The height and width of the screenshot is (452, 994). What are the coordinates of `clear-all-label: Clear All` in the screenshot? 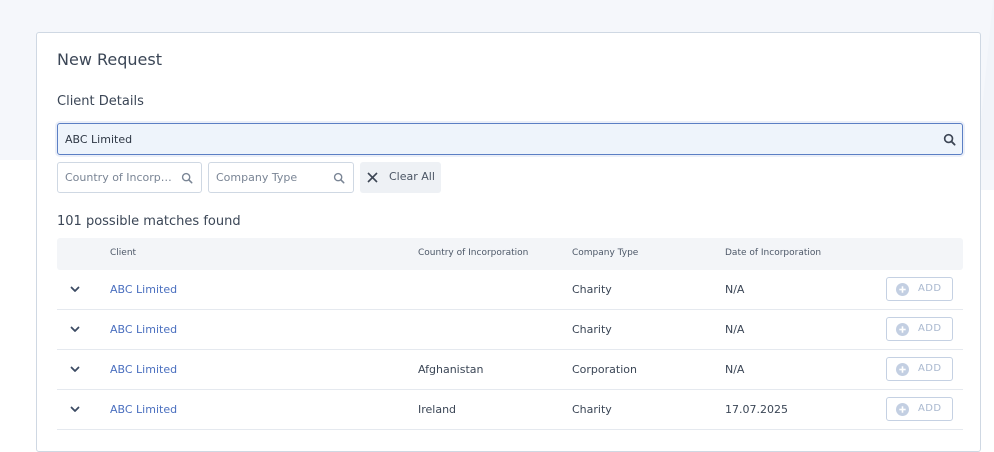 It's located at (412, 176).